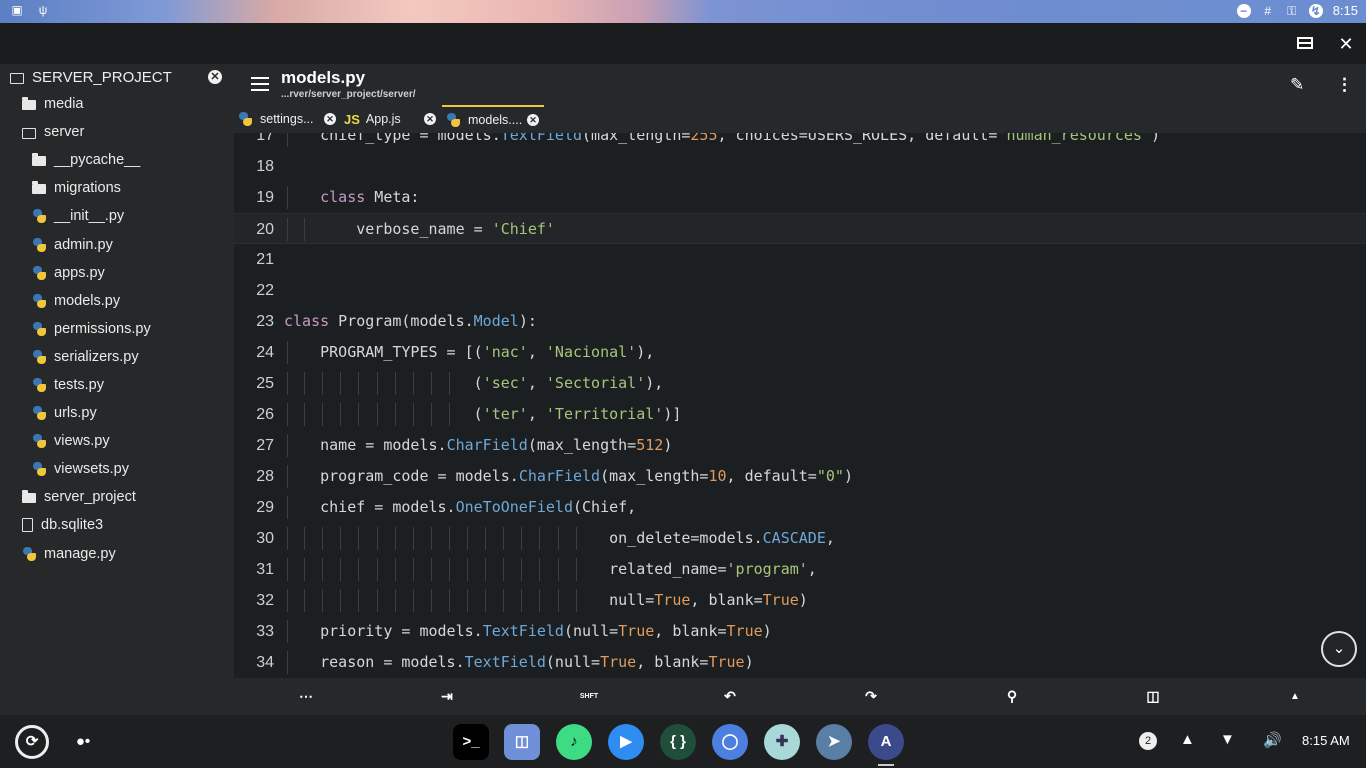 This screenshot has height=768, width=1366. I want to click on project-header: SERVER_PROJECT ✕, so click(117, 77).